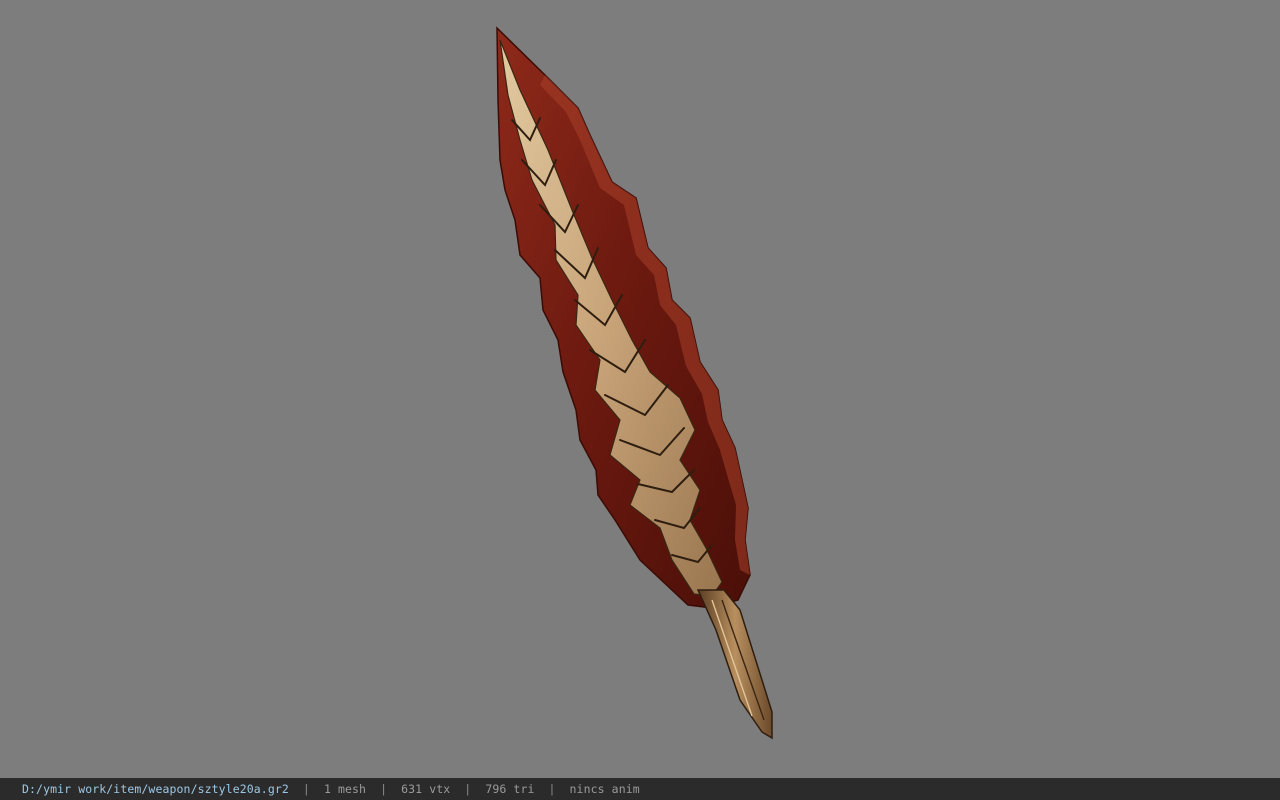  What do you see at coordinates (623, 317) in the screenshot?
I see `blade-outer-edge` at bounding box center [623, 317].